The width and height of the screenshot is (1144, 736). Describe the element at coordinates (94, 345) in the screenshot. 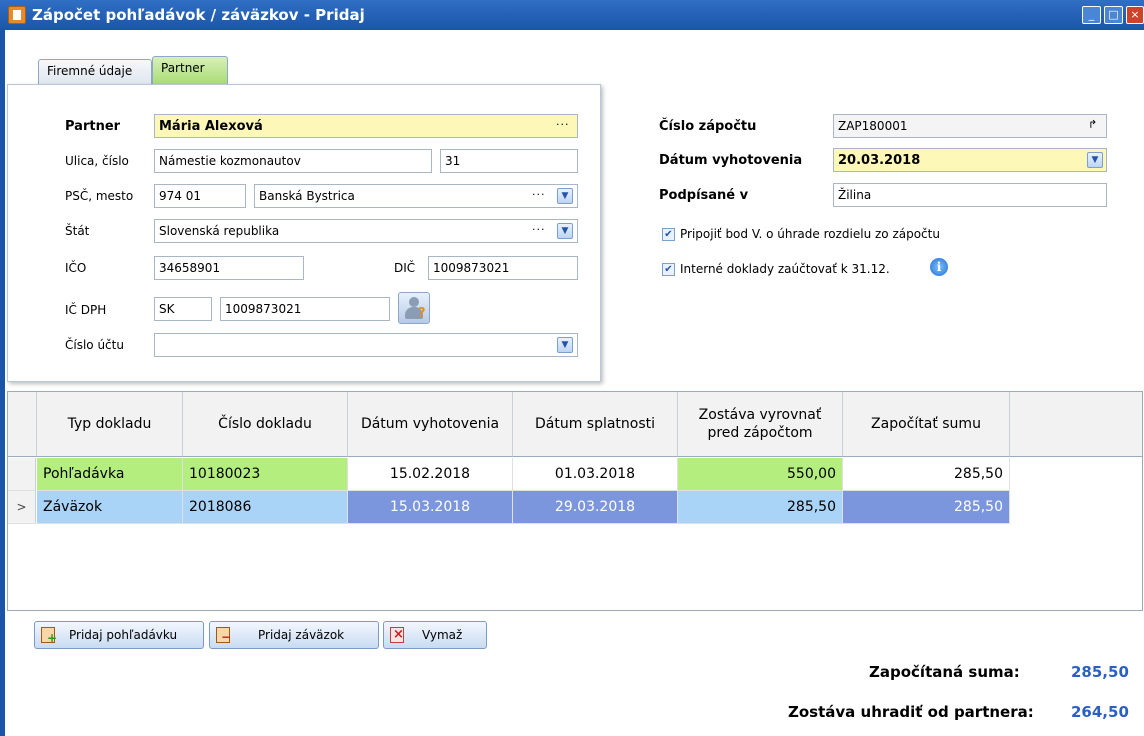

I see `account-label: Číslo účtu` at that location.